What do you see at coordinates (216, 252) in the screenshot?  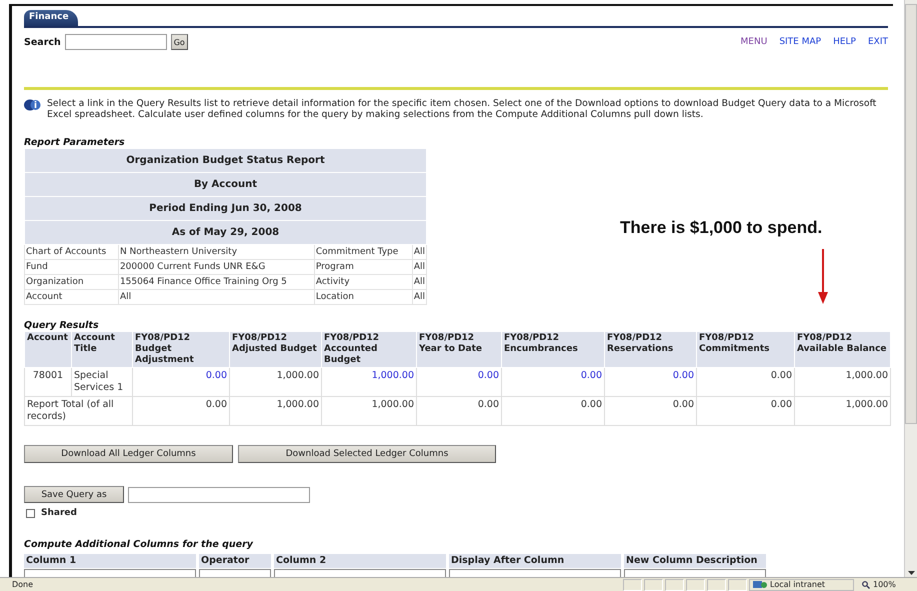 I see `table-cell: N Northeastern University` at bounding box center [216, 252].